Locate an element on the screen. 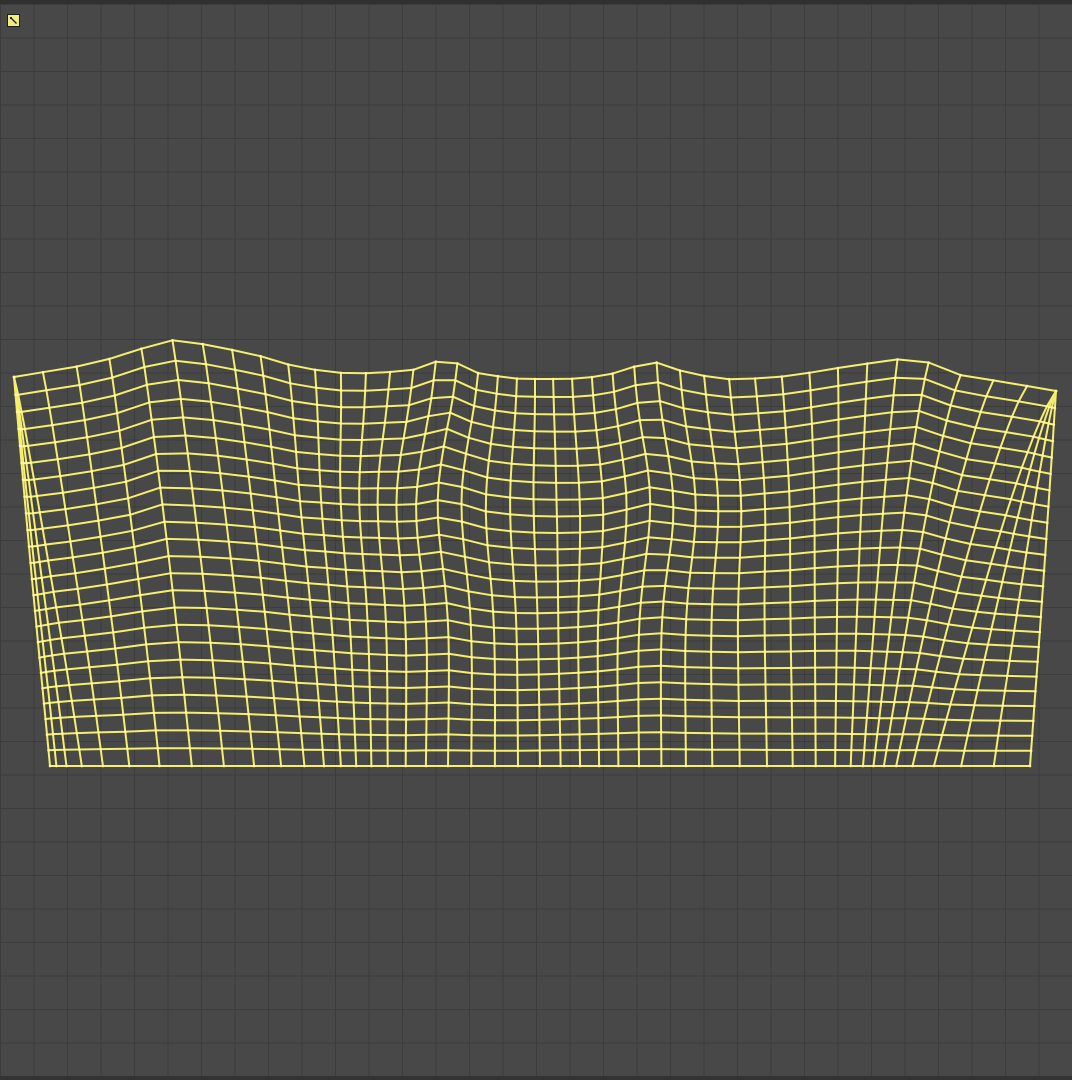  uv-edge-row is located at coordinates (535, 437).